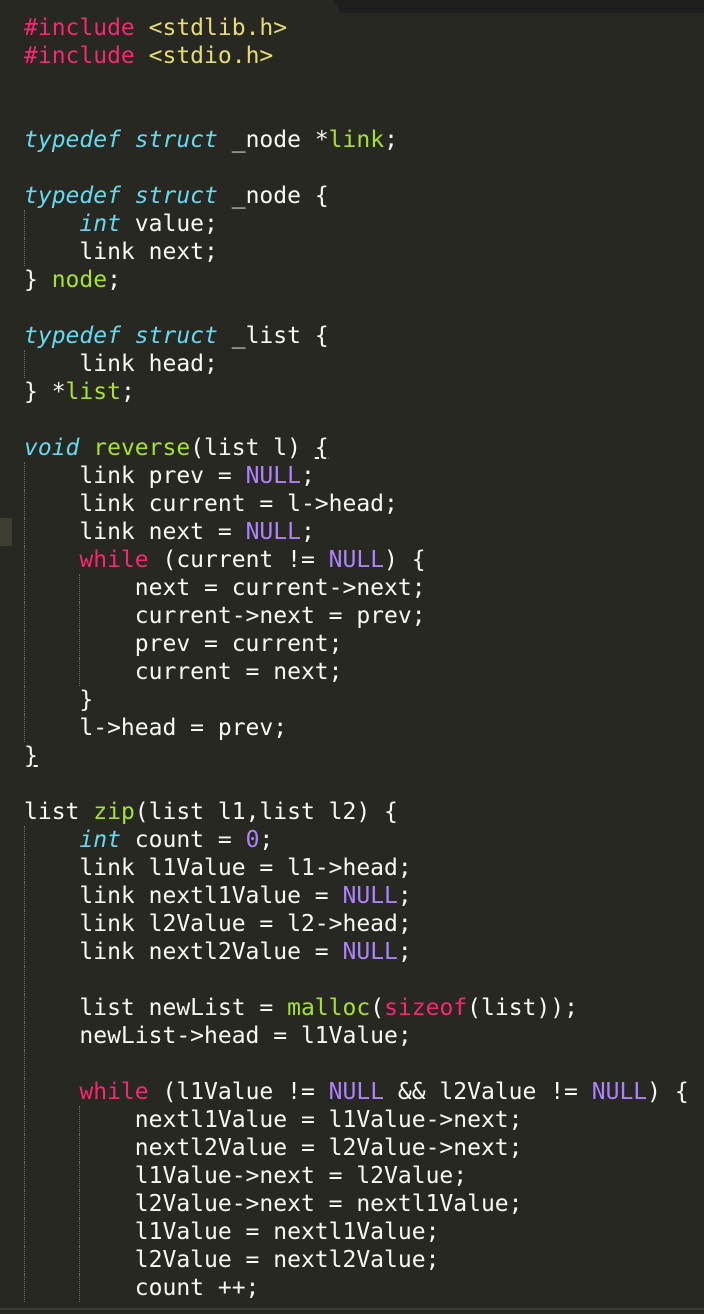 The height and width of the screenshot is (1314, 704). Describe the element at coordinates (356, 252) in the screenshot. I see `code-line: link next;` at that location.